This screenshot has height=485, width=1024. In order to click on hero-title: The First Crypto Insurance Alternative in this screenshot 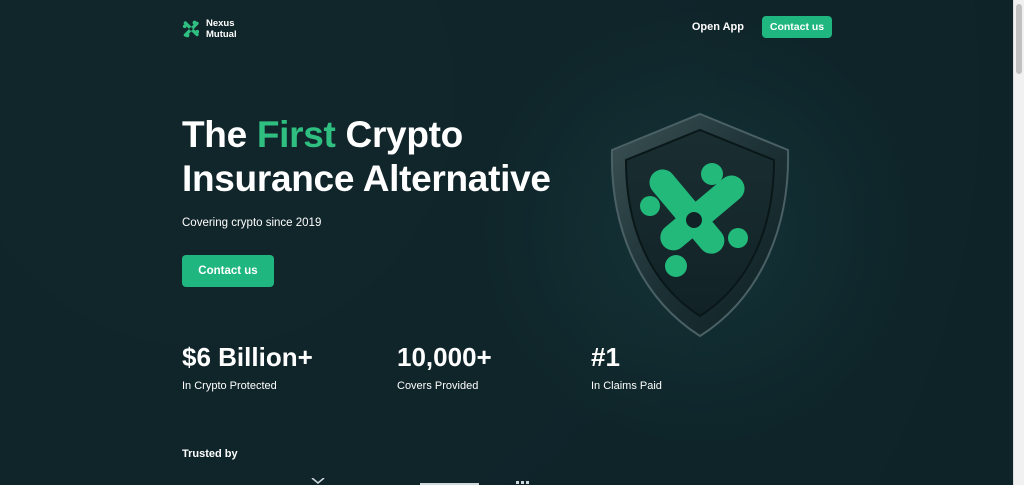, I will do `click(366, 157)`.